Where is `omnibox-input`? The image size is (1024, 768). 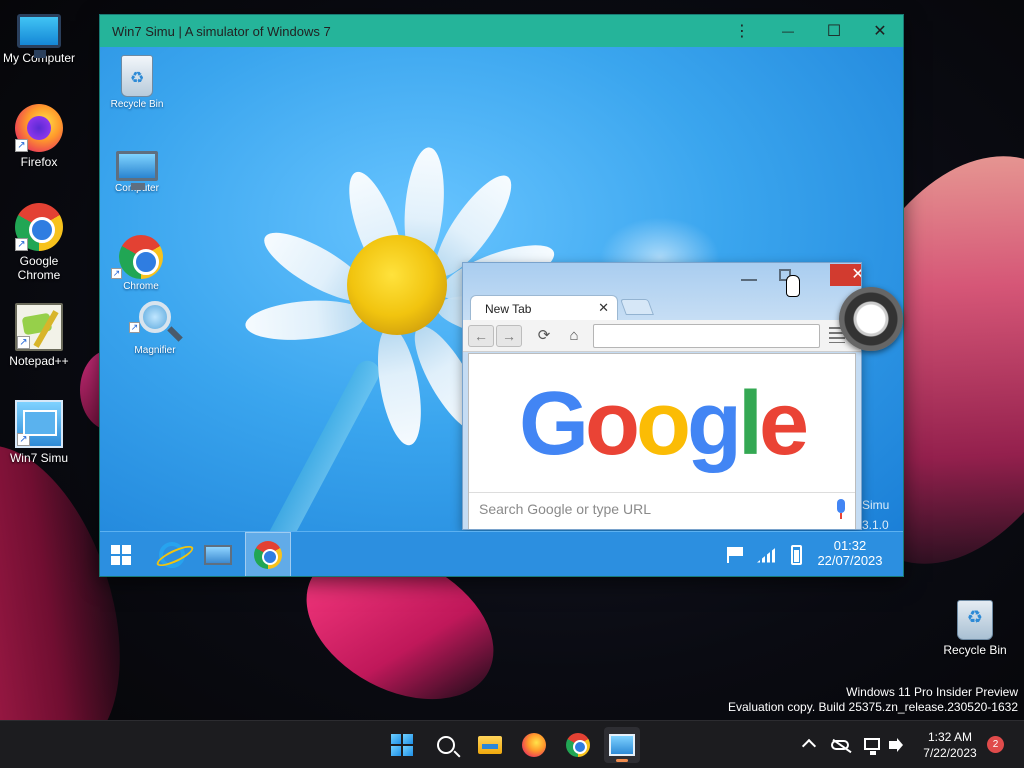 omnibox-input is located at coordinates (706, 336).